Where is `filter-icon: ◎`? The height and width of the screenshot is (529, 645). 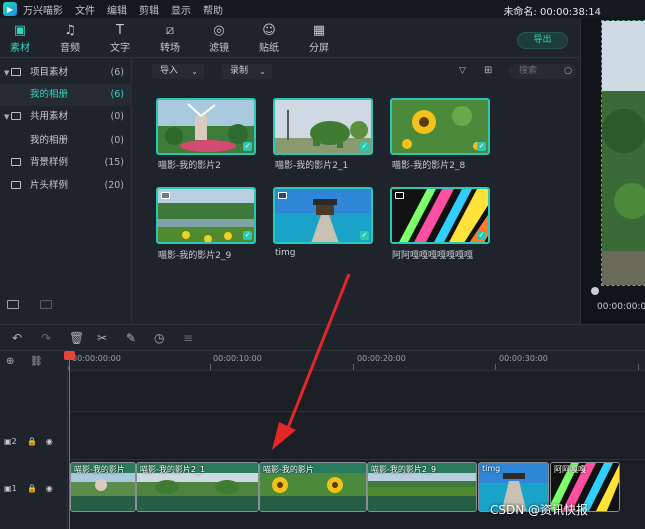
filter-icon: ◎ is located at coordinates (219, 30).